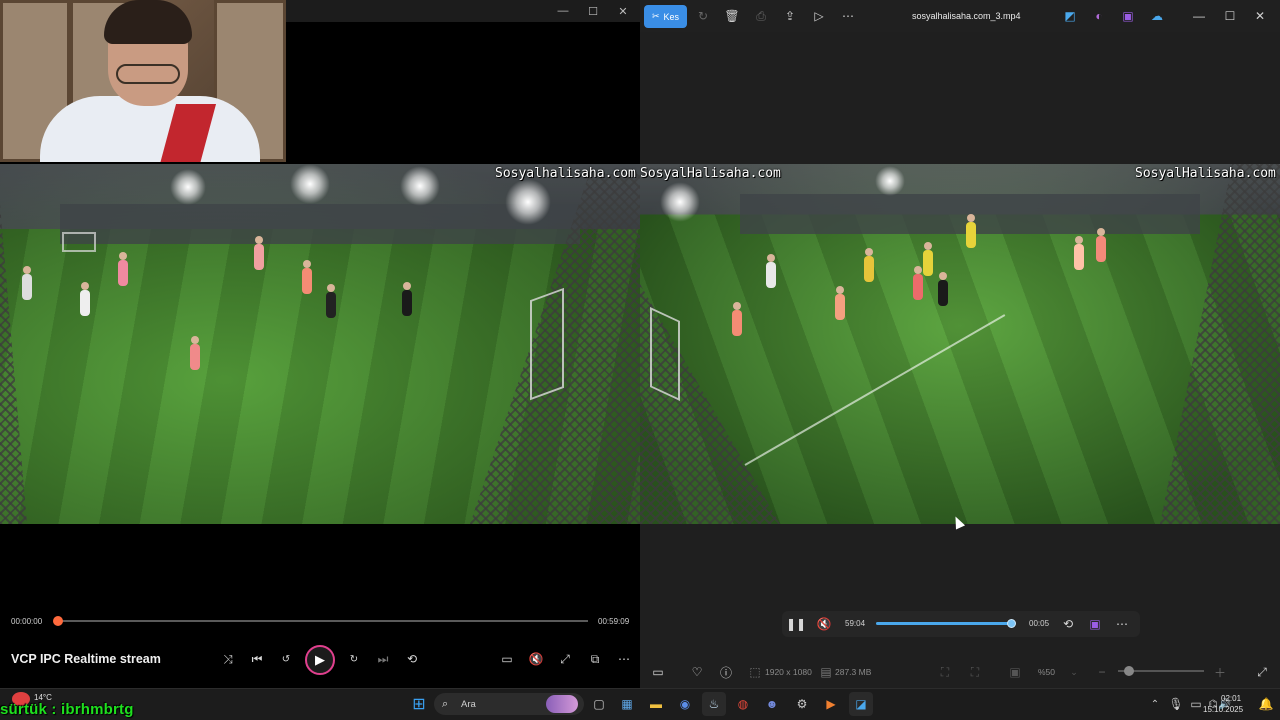 This screenshot has width=1280, height=720. I want to click on trim-button: ✂ Kes, so click(665, 16).